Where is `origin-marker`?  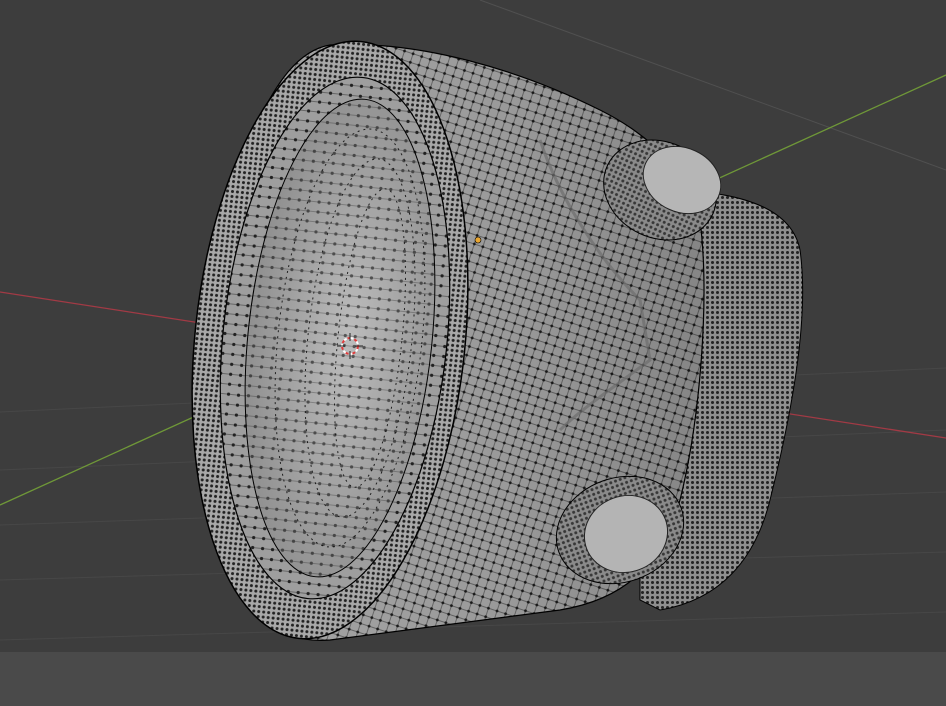
origin-marker is located at coordinates (478, 240).